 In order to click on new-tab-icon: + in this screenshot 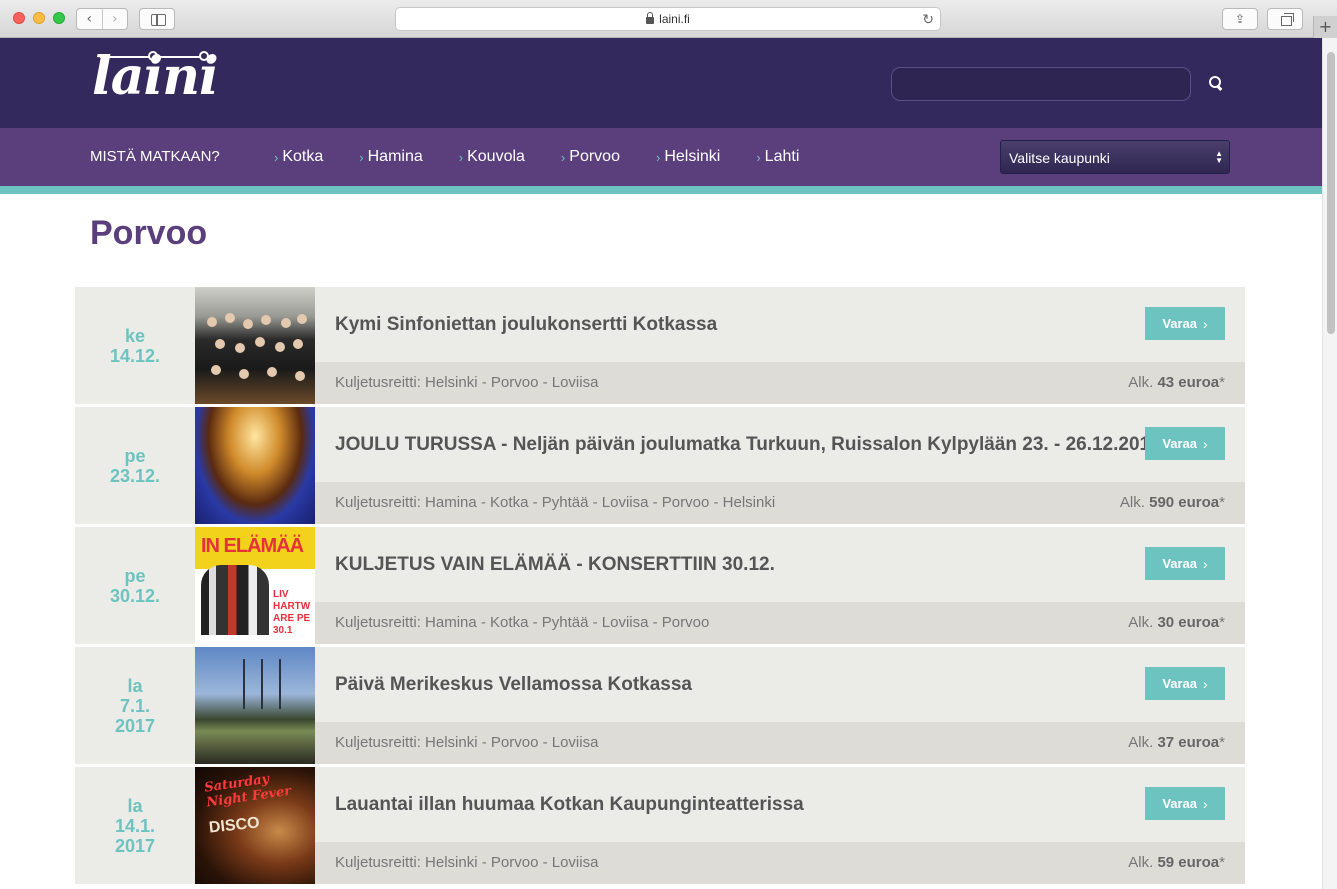, I will do `click(1325, 27)`.